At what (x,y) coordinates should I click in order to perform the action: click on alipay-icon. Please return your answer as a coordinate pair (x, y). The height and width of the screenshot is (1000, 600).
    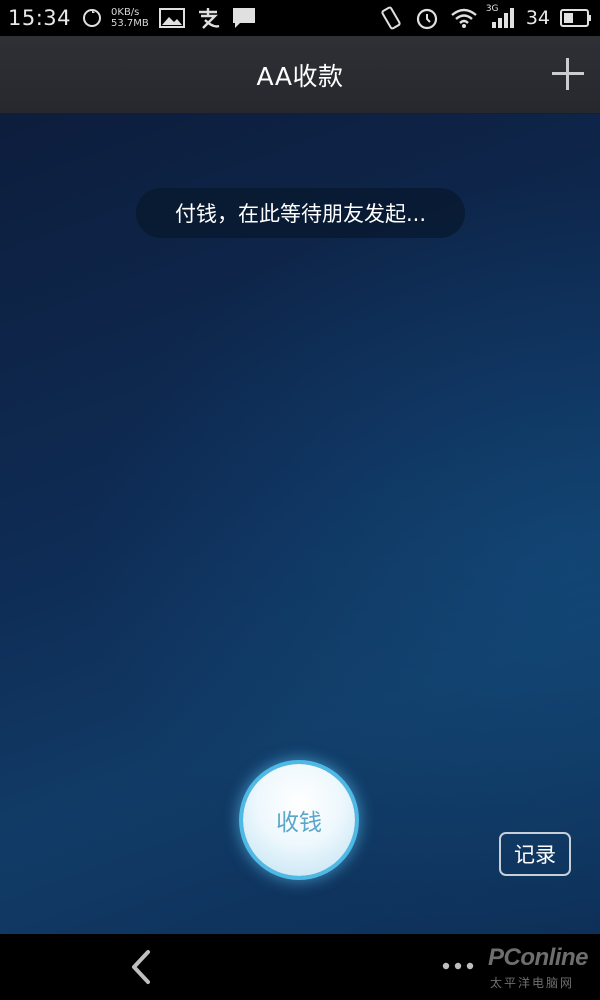
    Looking at the image, I should click on (208, 18).